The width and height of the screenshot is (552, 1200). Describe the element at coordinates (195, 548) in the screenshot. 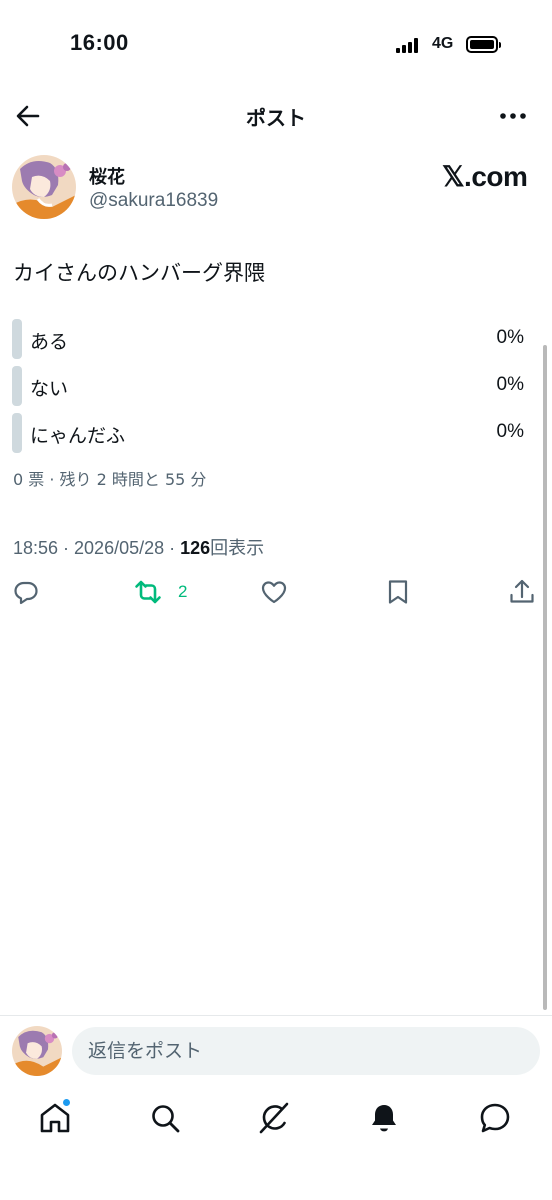

I see `views-count: 126` at that location.